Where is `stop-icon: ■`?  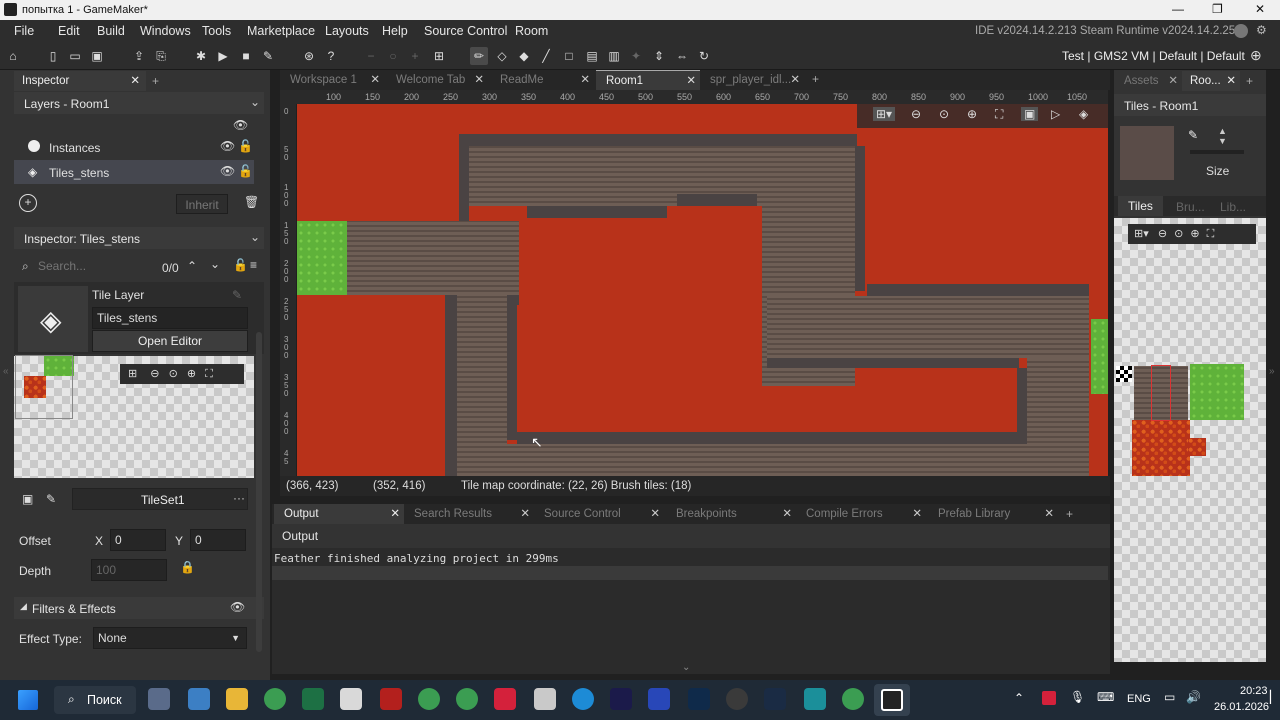 stop-icon: ■ is located at coordinates (246, 56).